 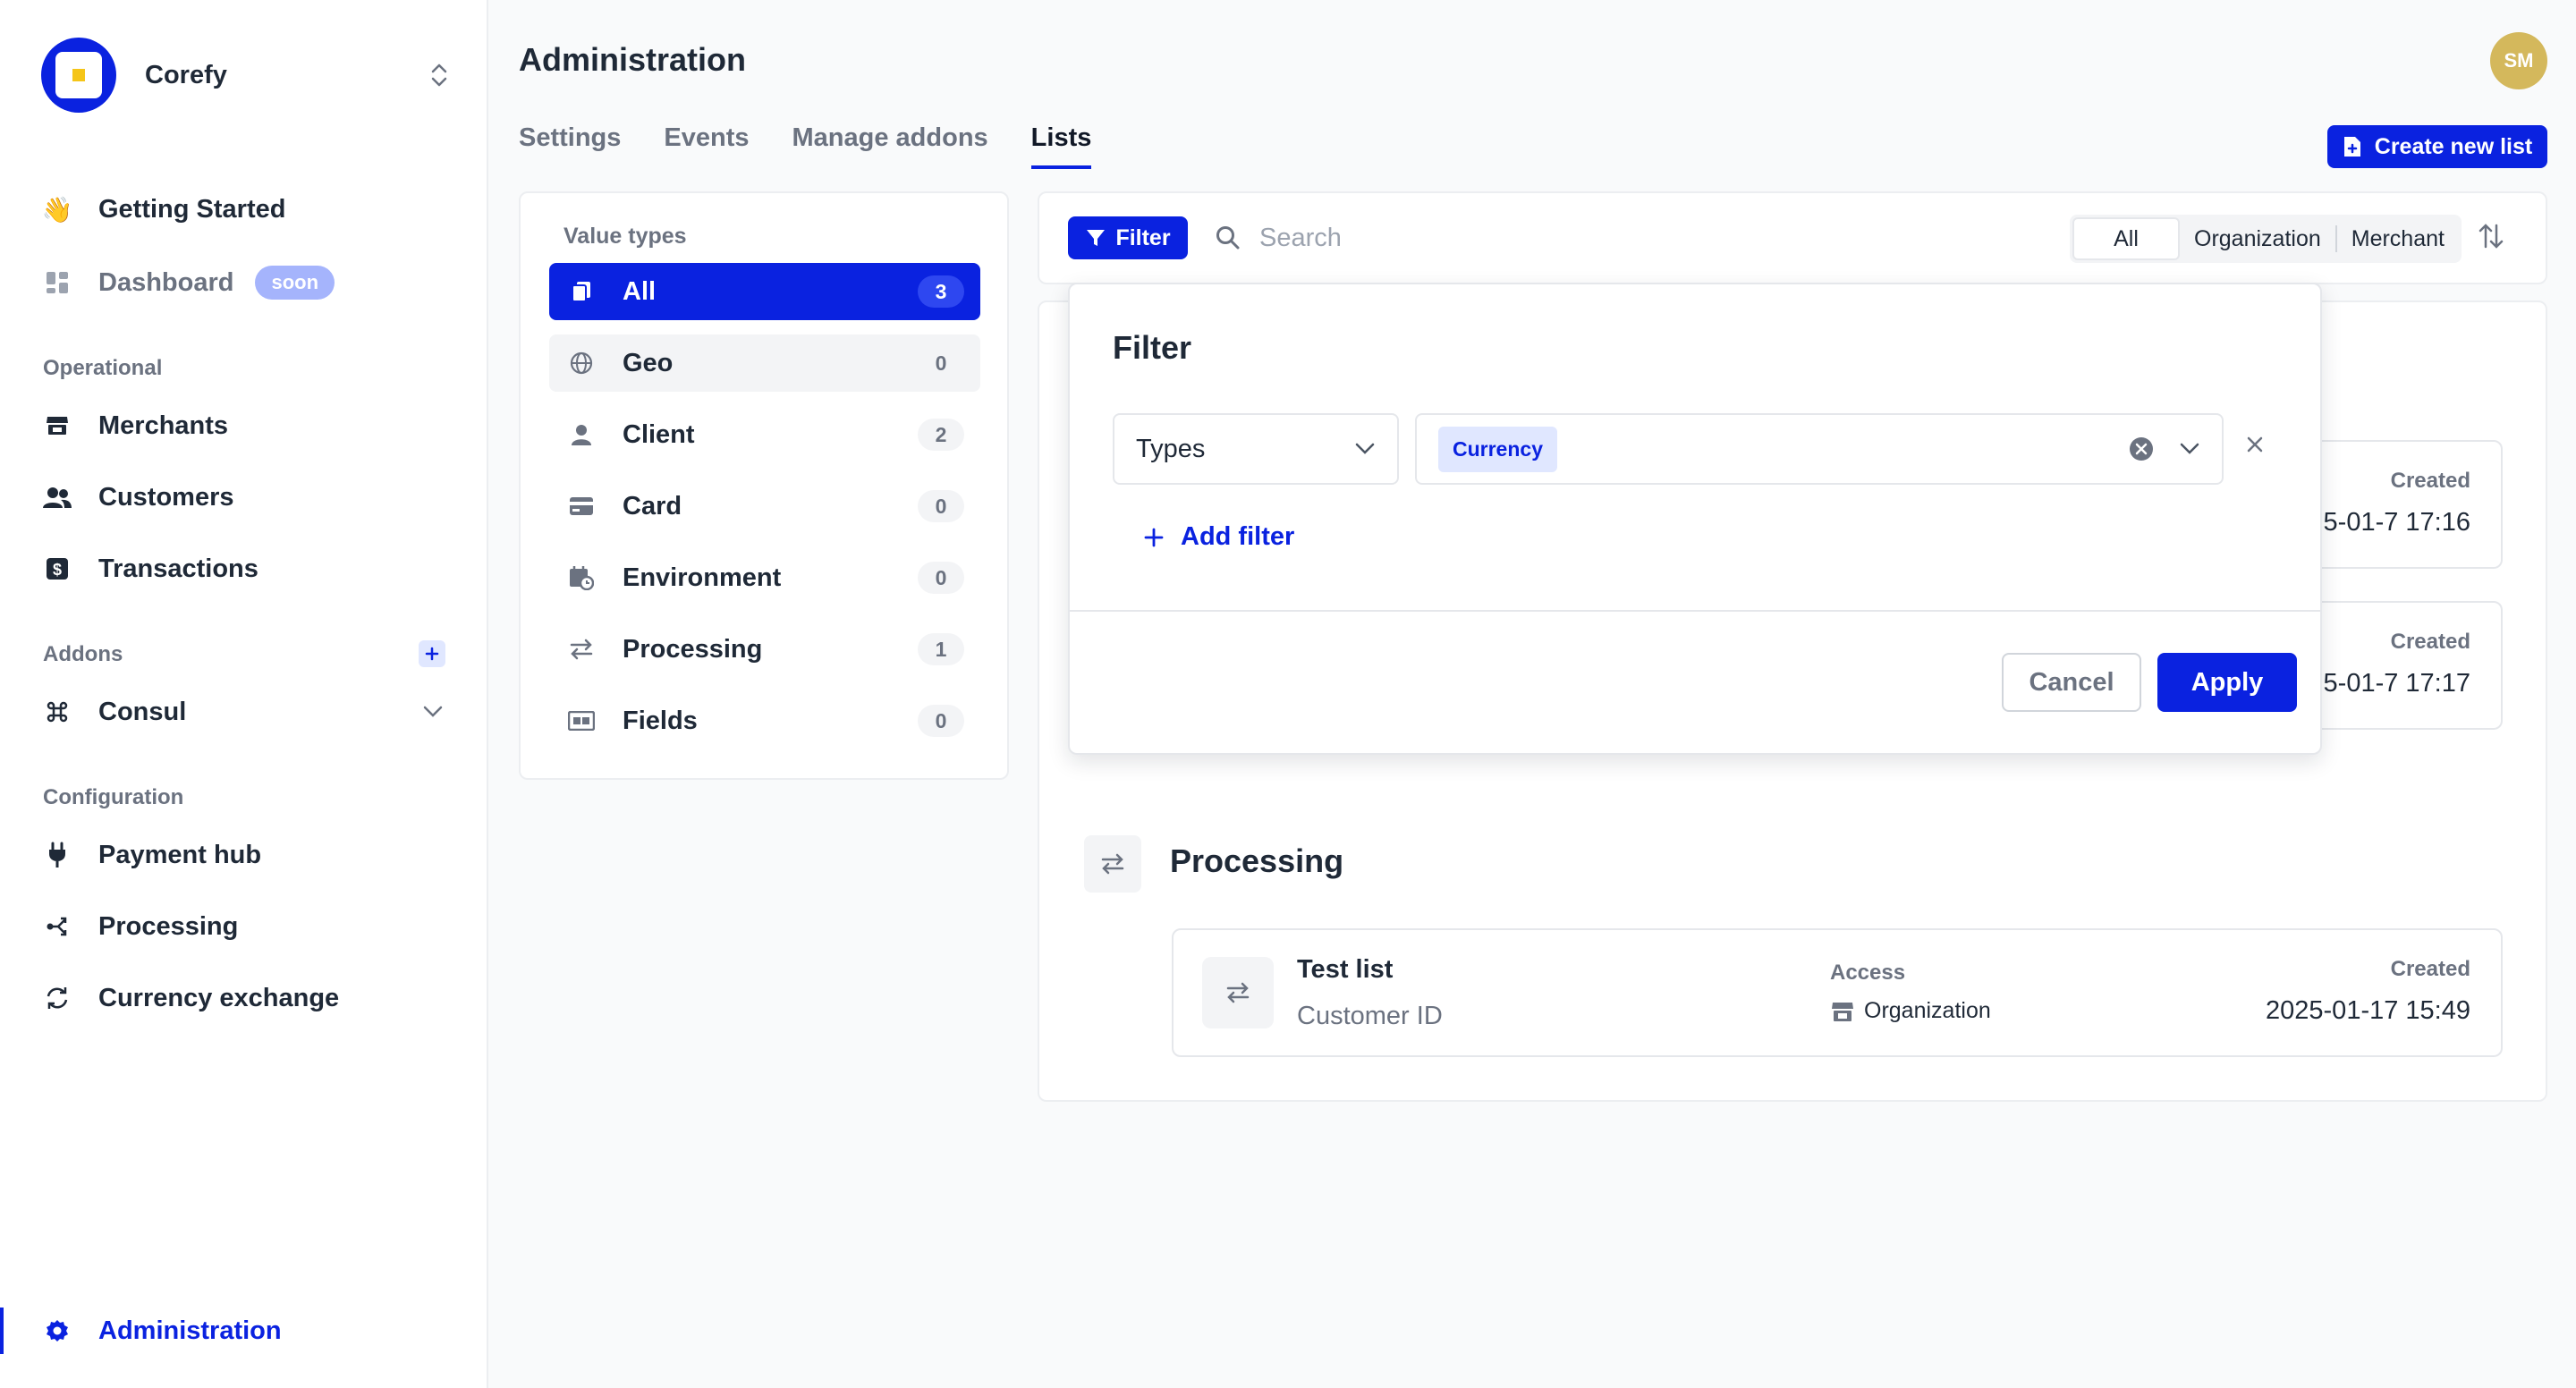 I want to click on tab-events: Events, so click(x=706, y=146).